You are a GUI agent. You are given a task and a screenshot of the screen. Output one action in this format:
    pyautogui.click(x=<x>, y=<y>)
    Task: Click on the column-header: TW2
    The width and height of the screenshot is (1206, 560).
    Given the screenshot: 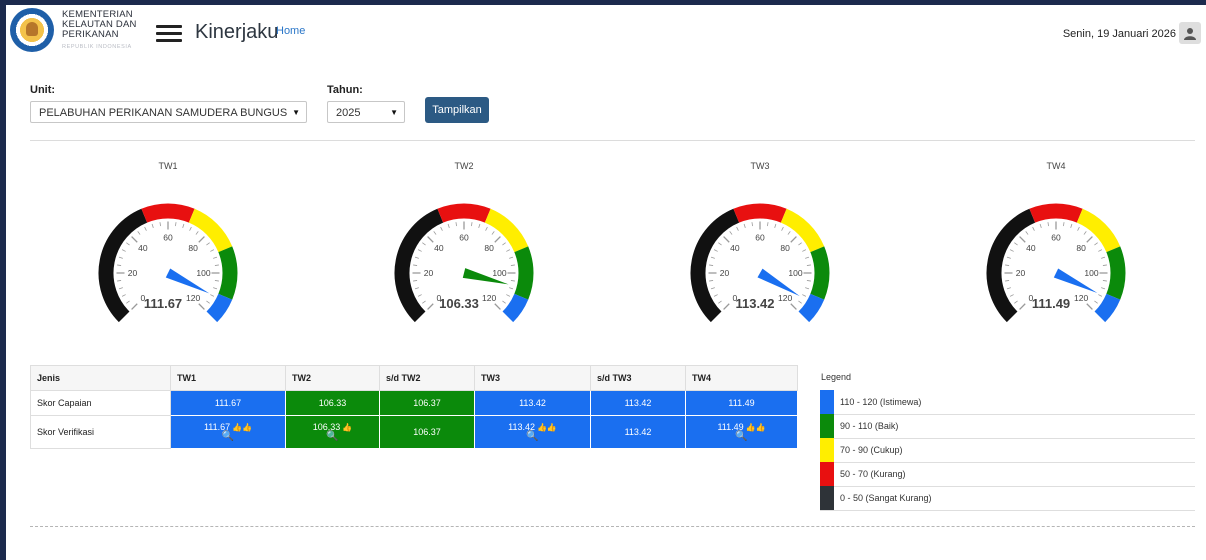 What is the action you would take?
    pyautogui.click(x=332, y=378)
    